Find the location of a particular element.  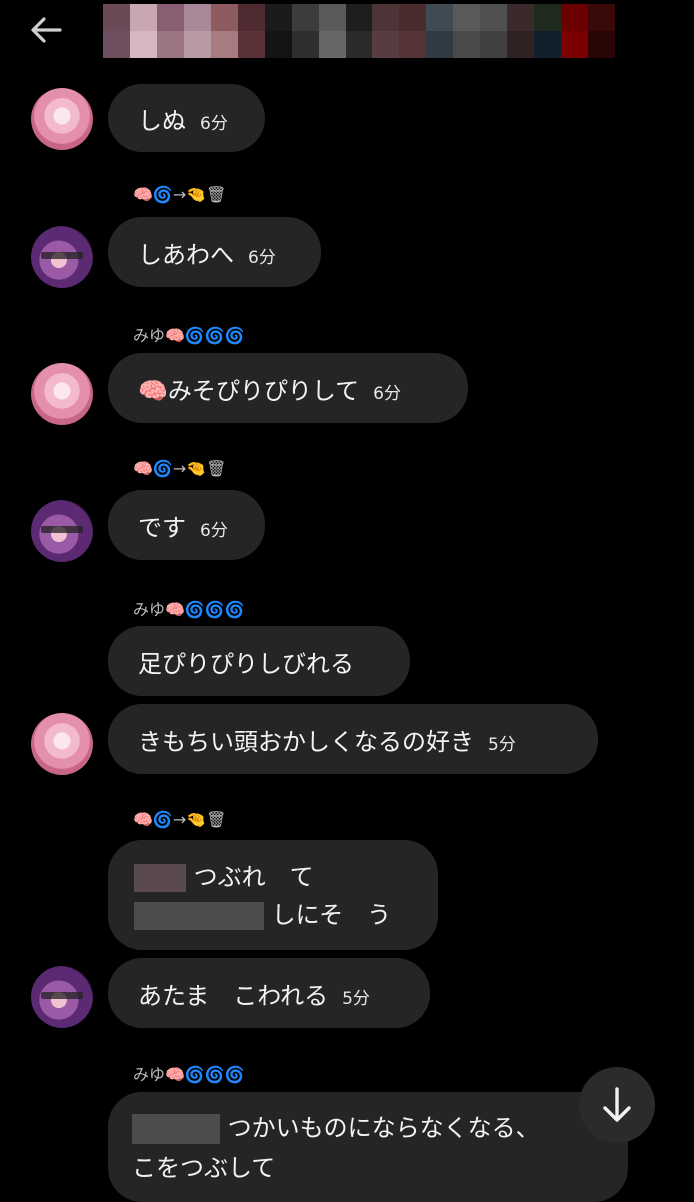

chat-header is located at coordinates (347, 31).